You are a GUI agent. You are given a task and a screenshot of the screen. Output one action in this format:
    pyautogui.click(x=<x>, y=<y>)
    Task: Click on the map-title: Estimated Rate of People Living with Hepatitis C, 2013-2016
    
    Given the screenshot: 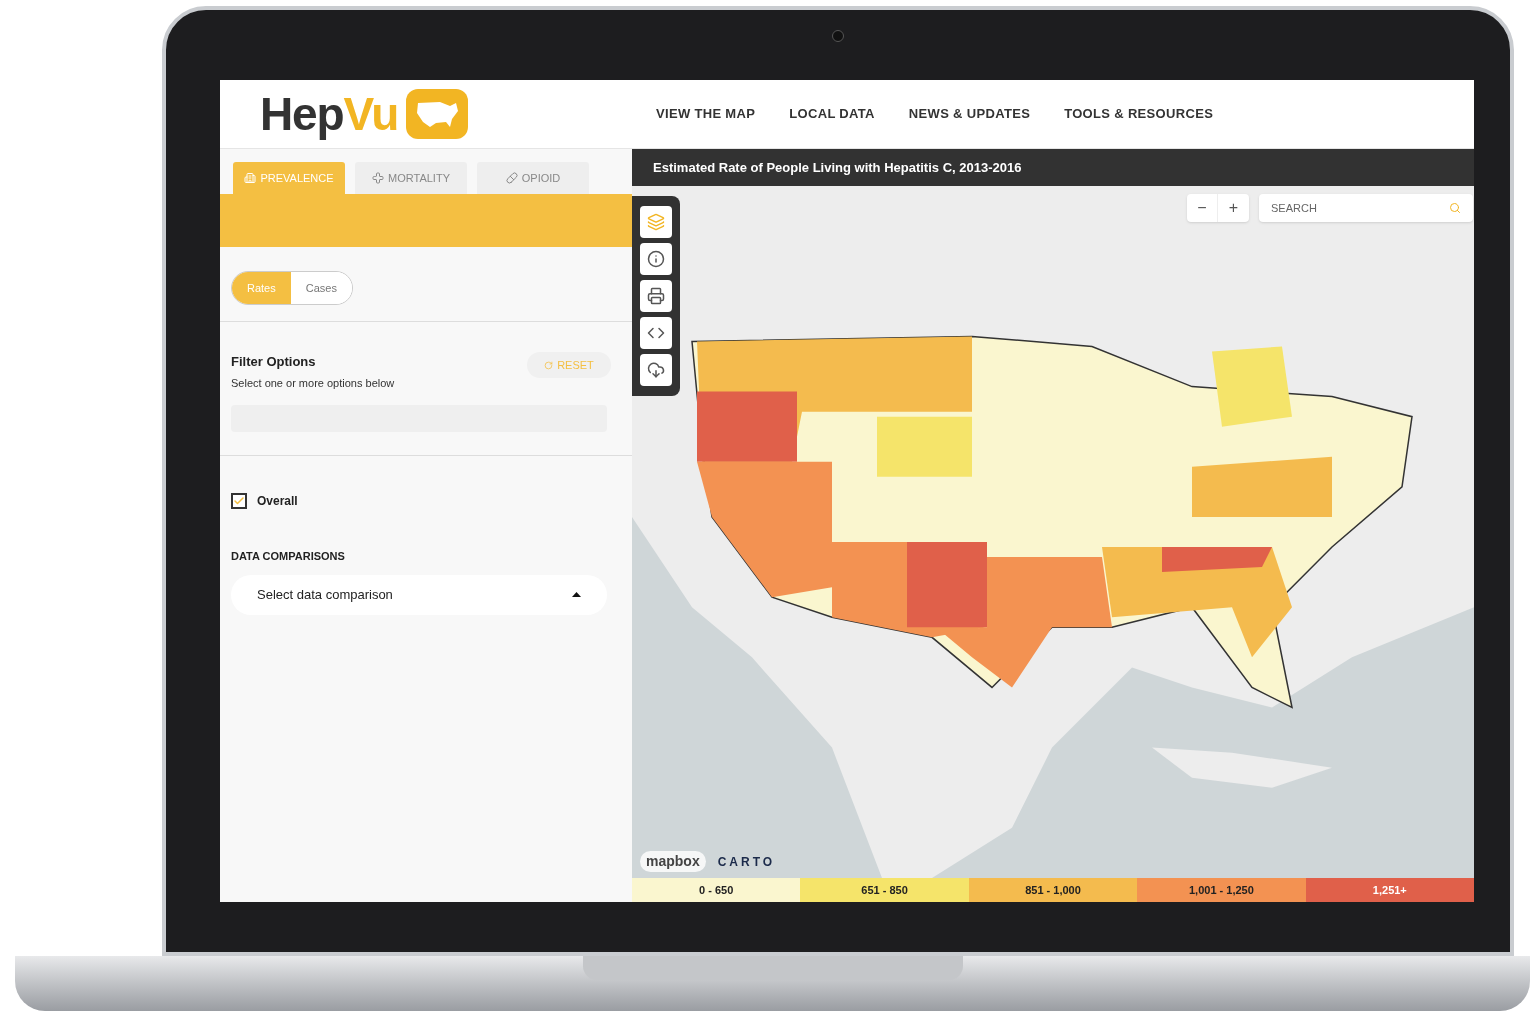 What is the action you would take?
    pyautogui.click(x=837, y=167)
    